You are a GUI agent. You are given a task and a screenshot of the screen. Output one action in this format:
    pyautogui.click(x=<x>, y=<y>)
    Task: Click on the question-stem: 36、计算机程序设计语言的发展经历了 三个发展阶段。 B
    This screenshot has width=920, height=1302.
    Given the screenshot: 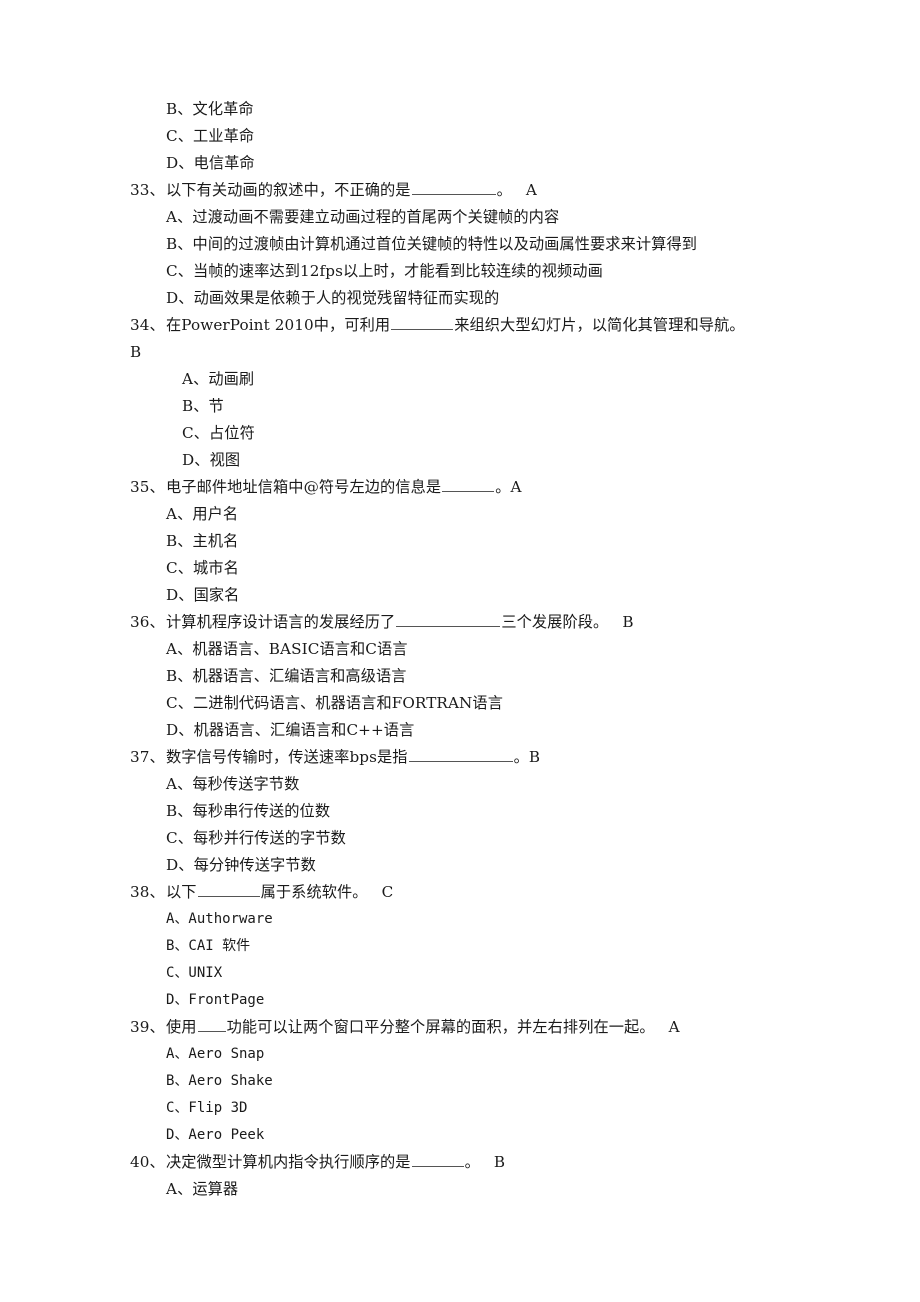 What is the action you would take?
    pyautogui.click(x=461, y=622)
    